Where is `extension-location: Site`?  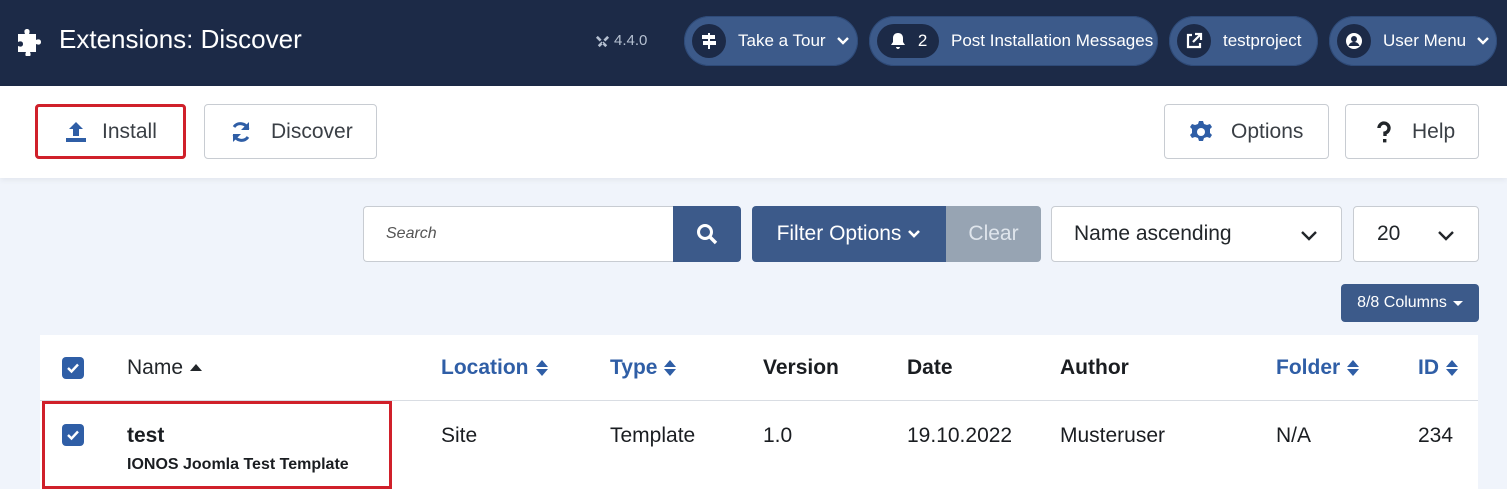
extension-location: Site is located at coordinates (459, 435).